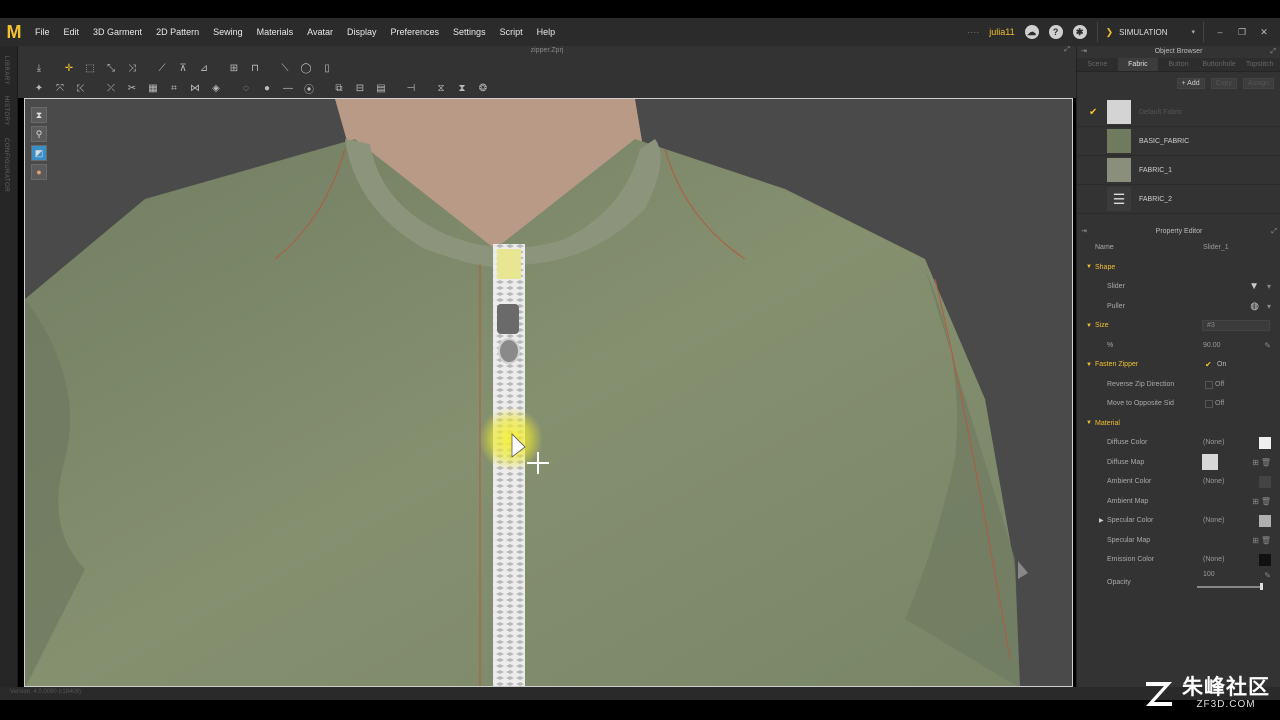 The image size is (1280, 720). I want to click on fasten-checkbox: ✔, so click(1209, 364).